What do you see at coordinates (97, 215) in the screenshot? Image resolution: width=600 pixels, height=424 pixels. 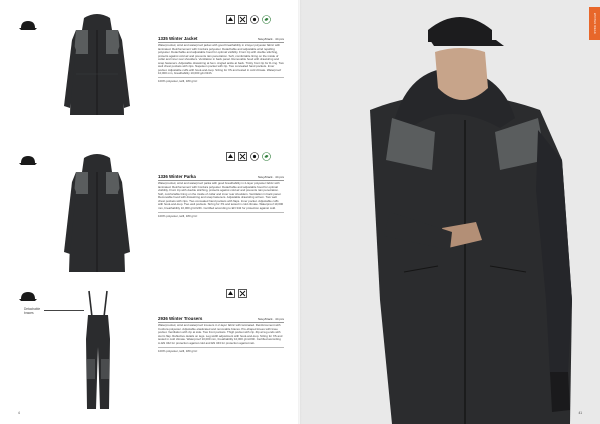 I see `winter-parka-image` at bounding box center [97, 215].